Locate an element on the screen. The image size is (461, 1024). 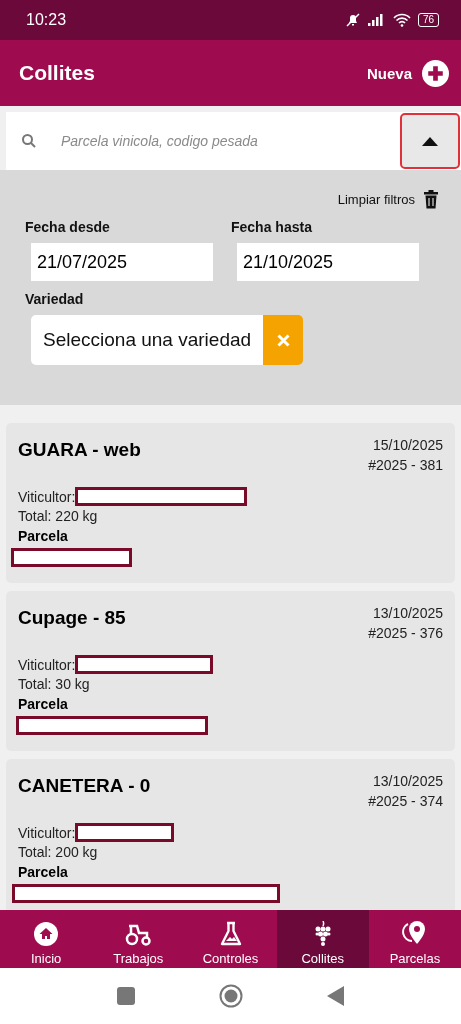
collapse-filters-button is located at coordinates (430, 141).